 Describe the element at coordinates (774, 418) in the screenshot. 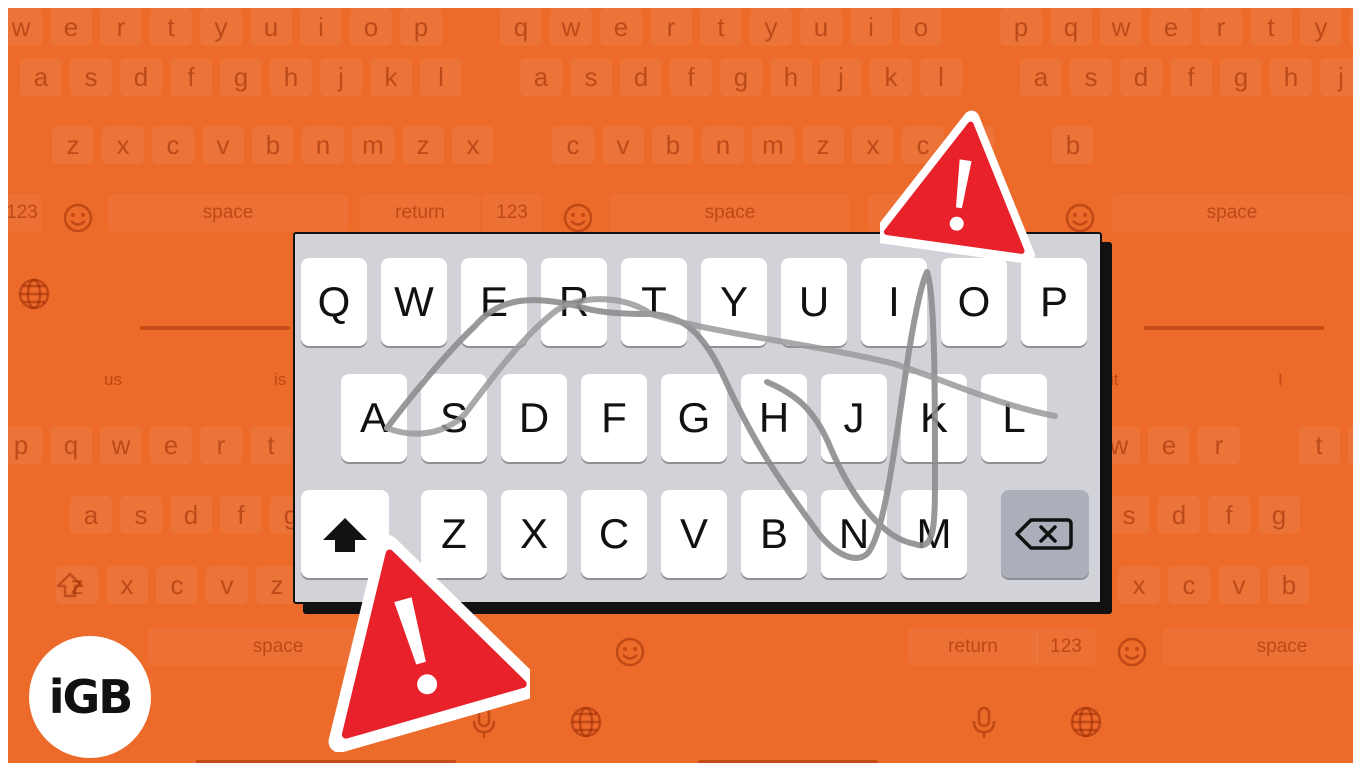

I see `key-h: H` at that location.